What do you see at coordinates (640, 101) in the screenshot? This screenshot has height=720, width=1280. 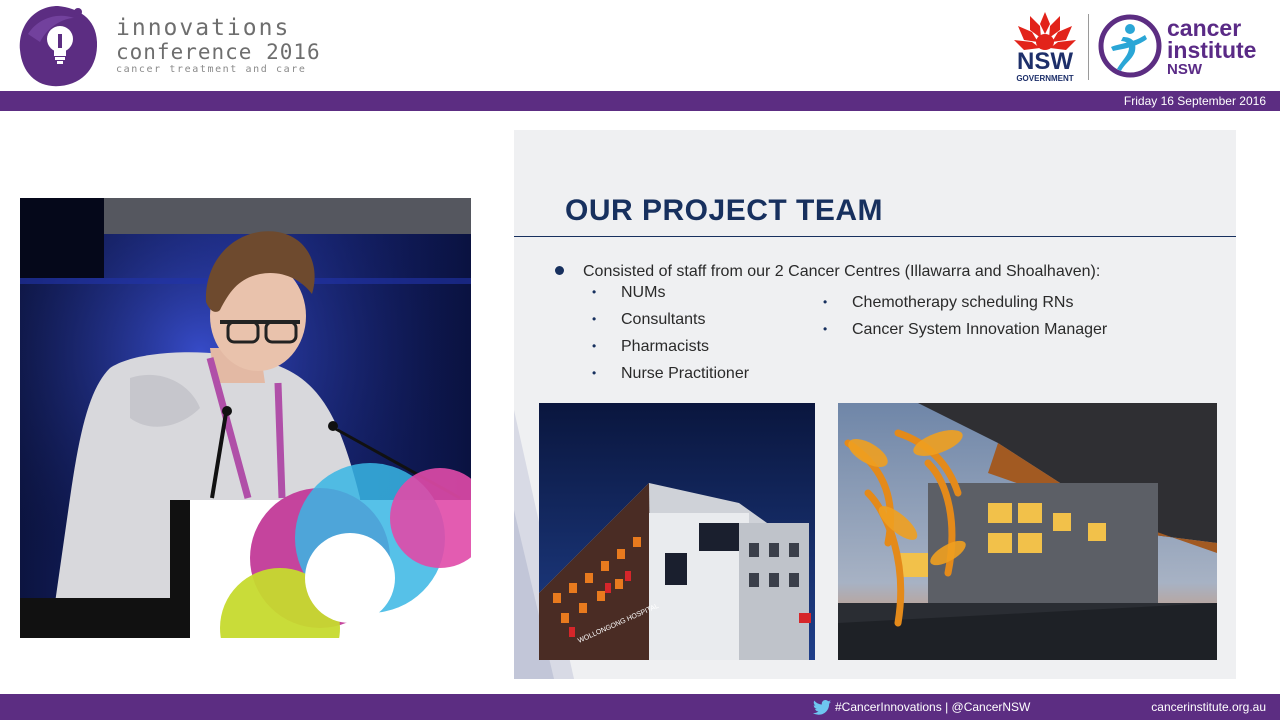 I see `date-bar: Friday 16 September 2016` at bounding box center [640, 101].